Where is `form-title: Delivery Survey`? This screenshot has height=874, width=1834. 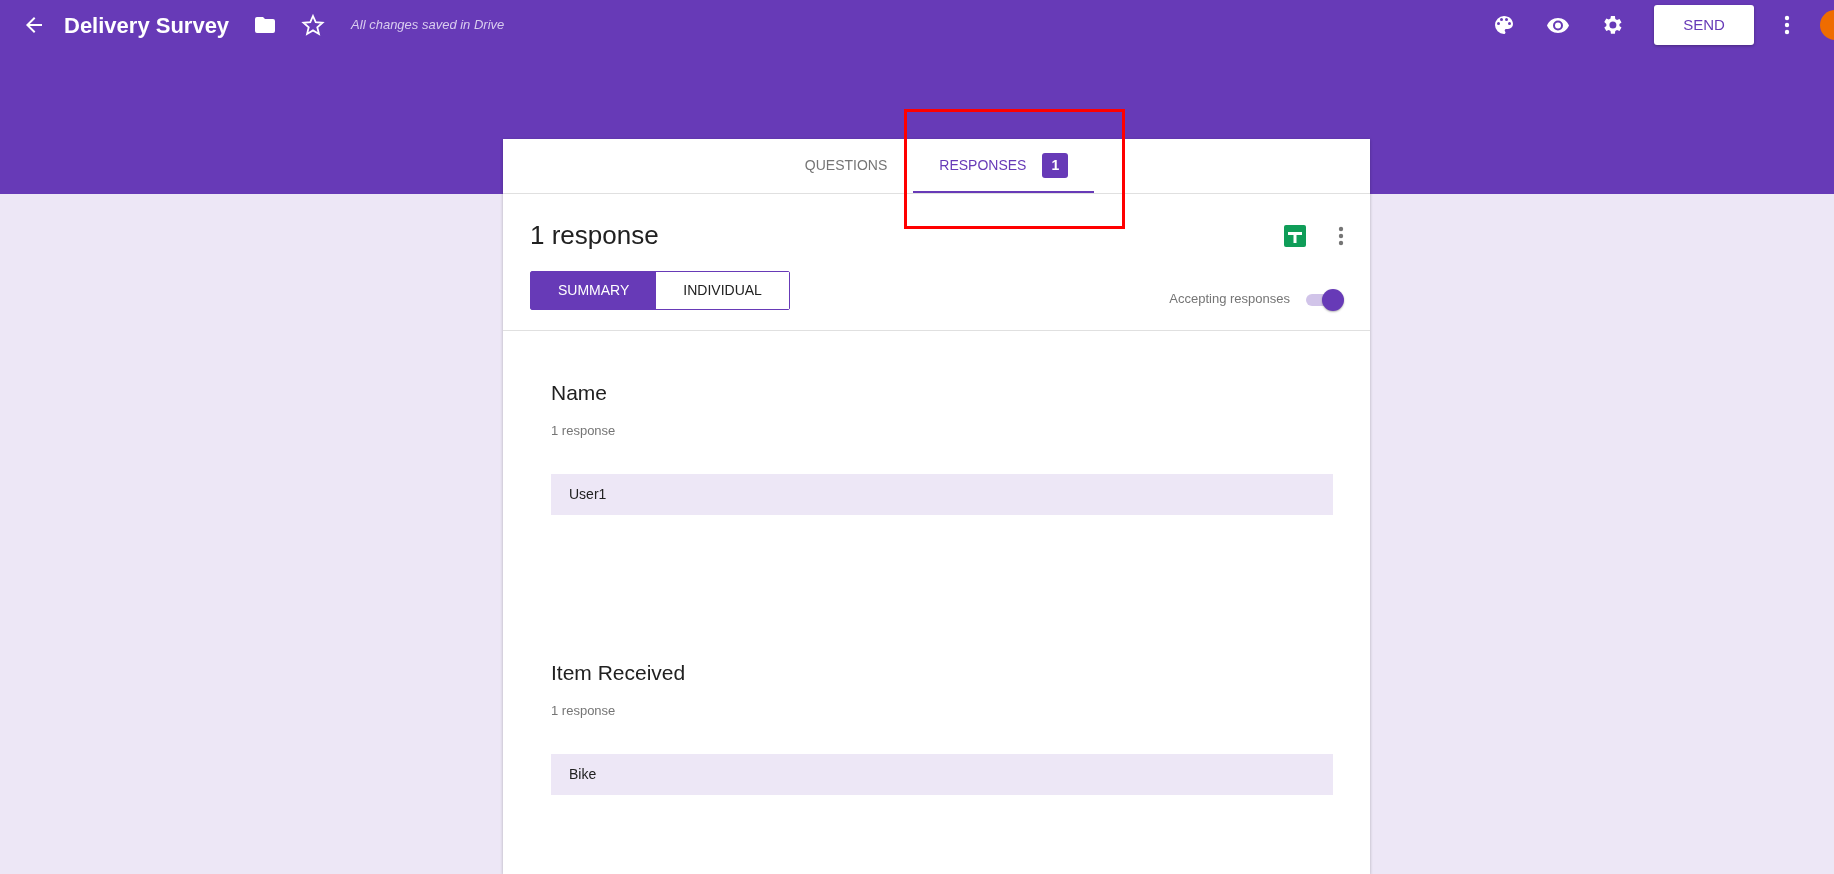
form-title: Delivery Survey is located at coordinates (147, 25).